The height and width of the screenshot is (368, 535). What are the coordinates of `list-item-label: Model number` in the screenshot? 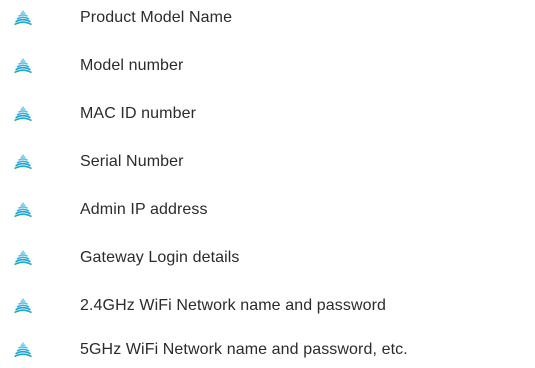 It's located at (132, 65).